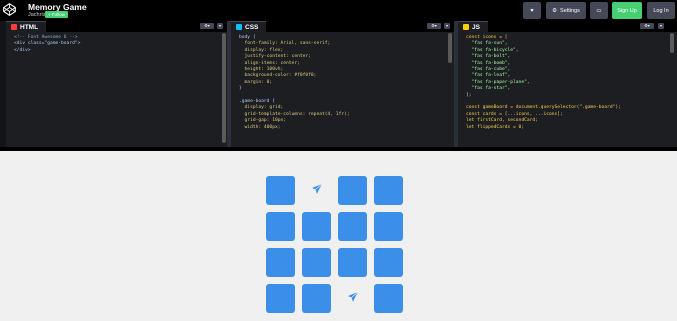 This screenshot has width=677, height=321. What do you see at coordinates (555, 10) in the screenshot?
I see `gear-icon: ⚙` at bounding box center [555, 10].